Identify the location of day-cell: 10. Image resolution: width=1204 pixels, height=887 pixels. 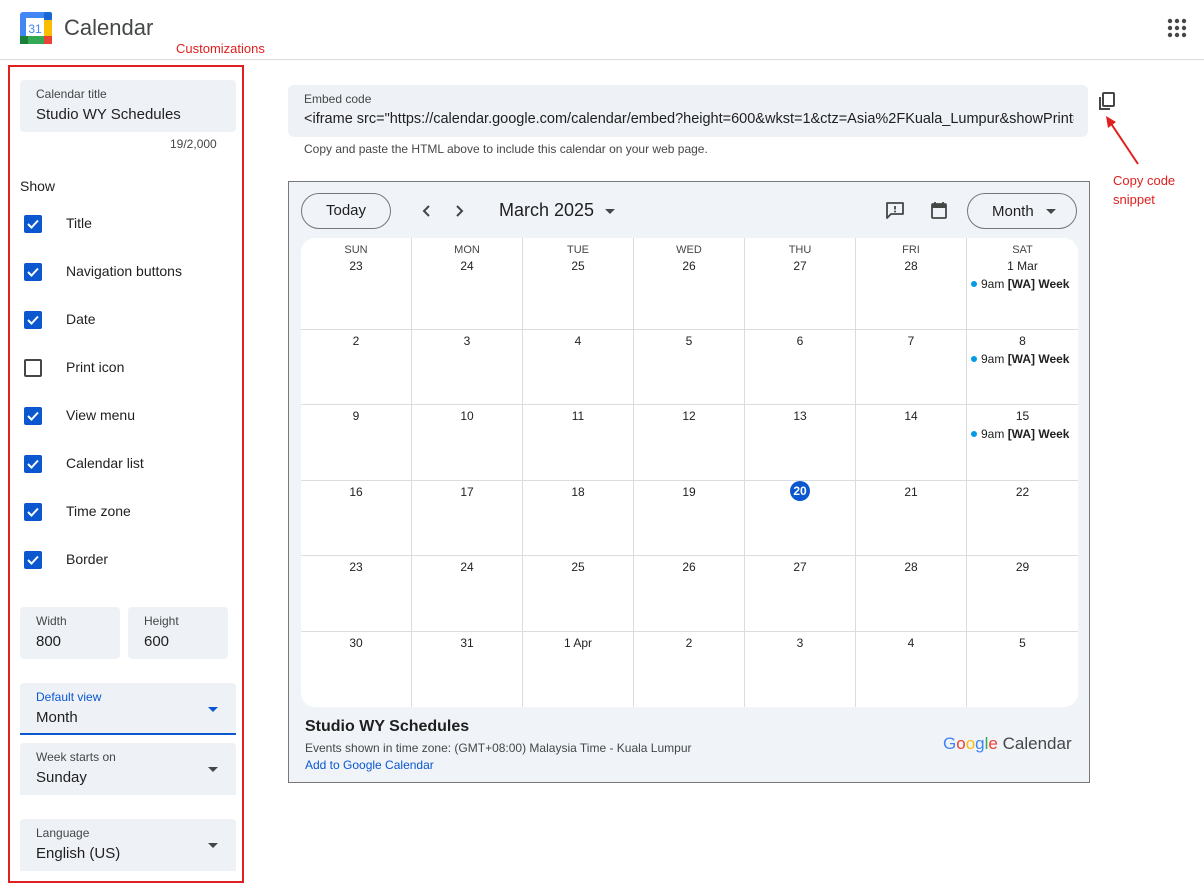
(467, 443).